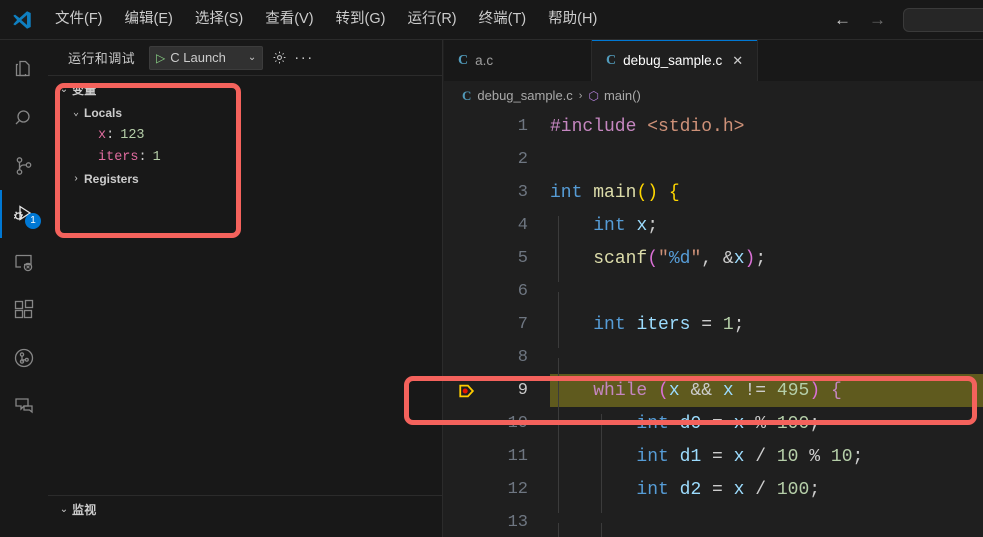  I want to click on nav-forward-icon: →, so click(877, 19).